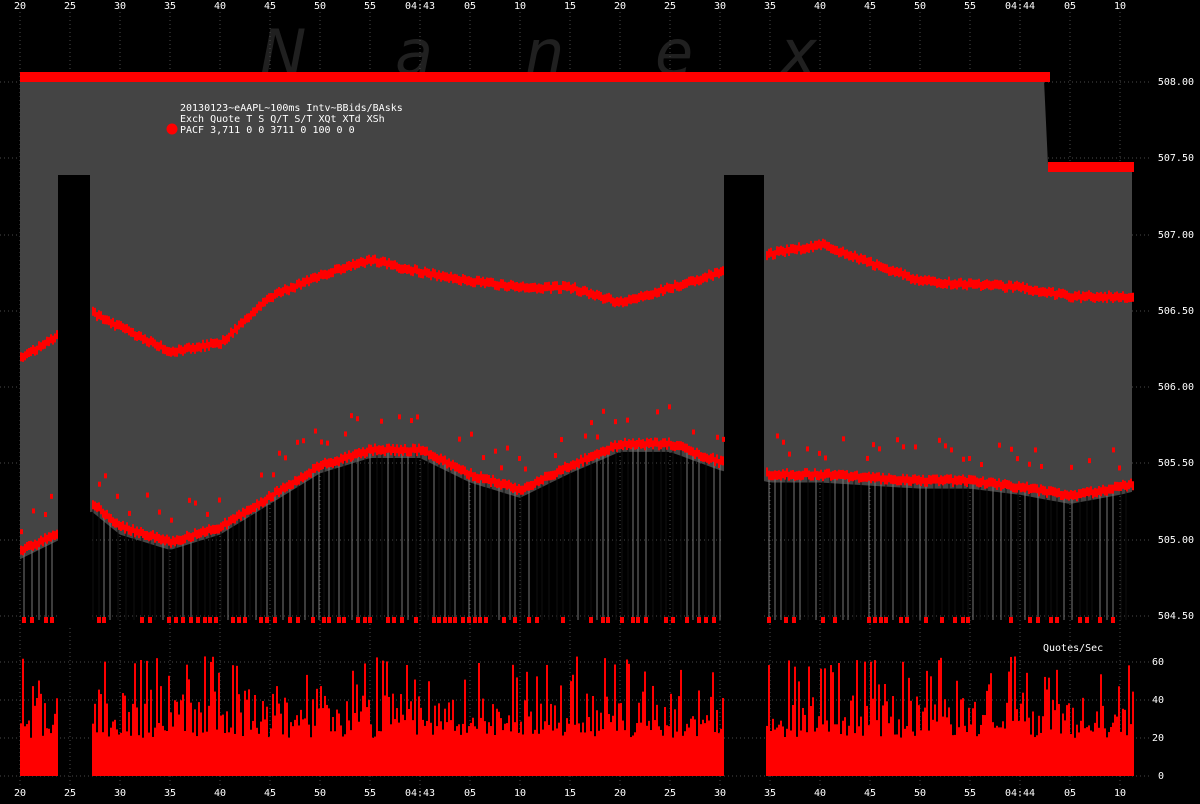 The image size is (1200, 804). Describe the element at coordinates (1176, 387) in the screenshot. I see `y-tick-label: 506.00` at that location.